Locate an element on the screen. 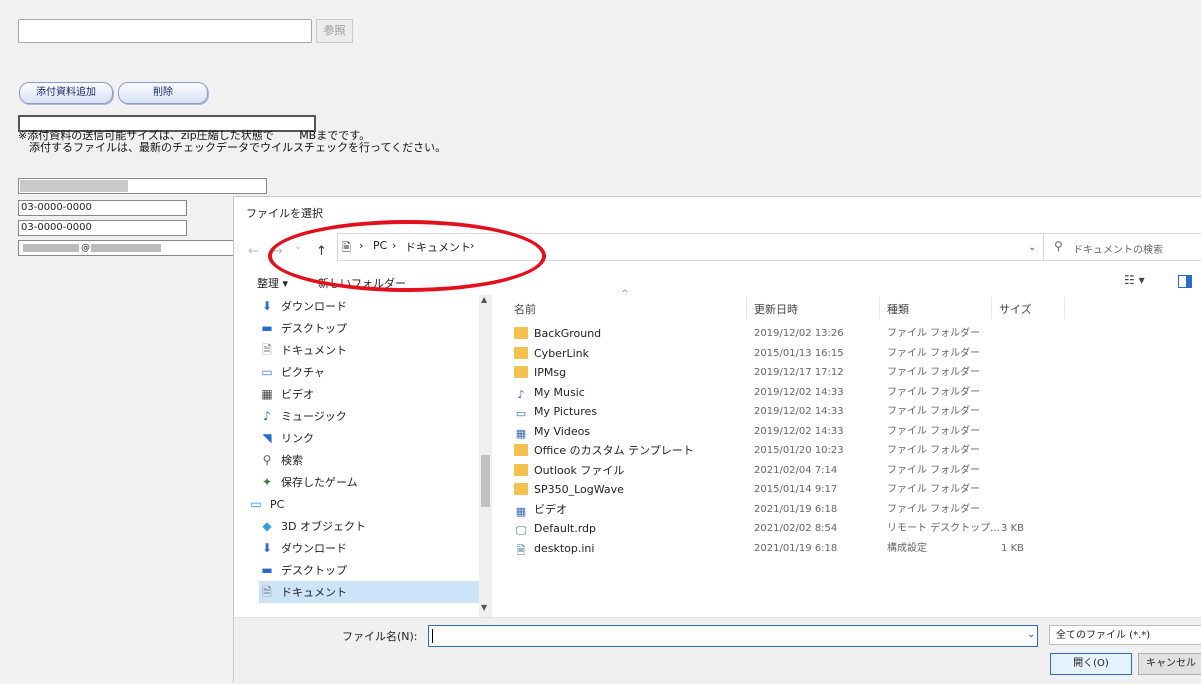 Image resolution: width=1201 pixels, height=684 pixels. search-box: ⚲ ドキュメントの検索 is located at coordinates (1122, 247).